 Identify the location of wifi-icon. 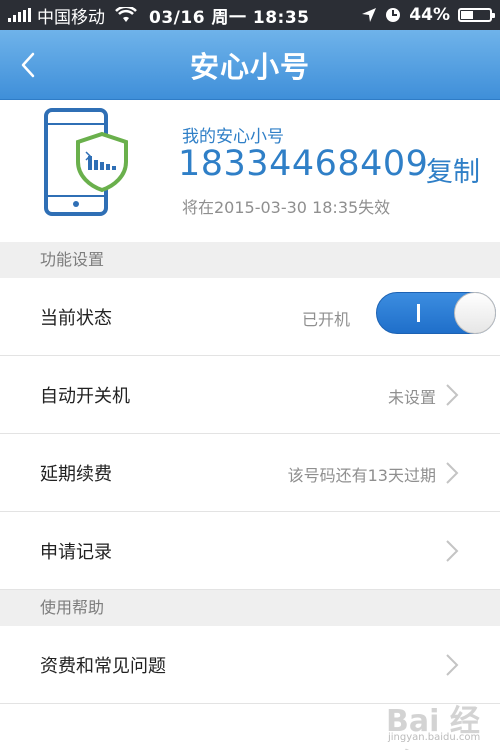
(126, 14).